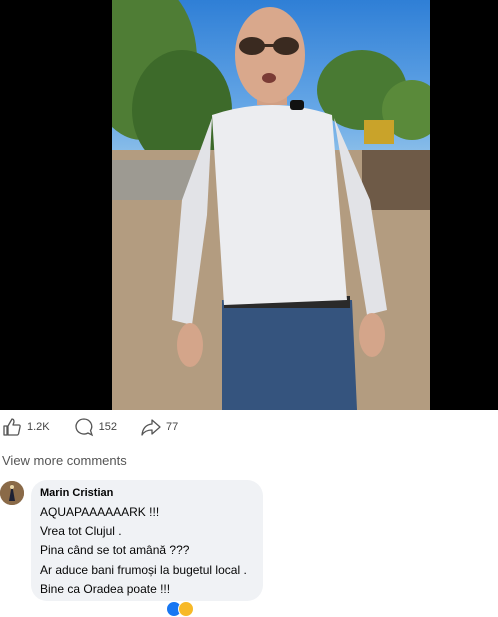 This screenshot has width=498, height=617. Describe the element at coordinates (12, 427) in the screenshot. I see `thumbs-up-icon` at that location.